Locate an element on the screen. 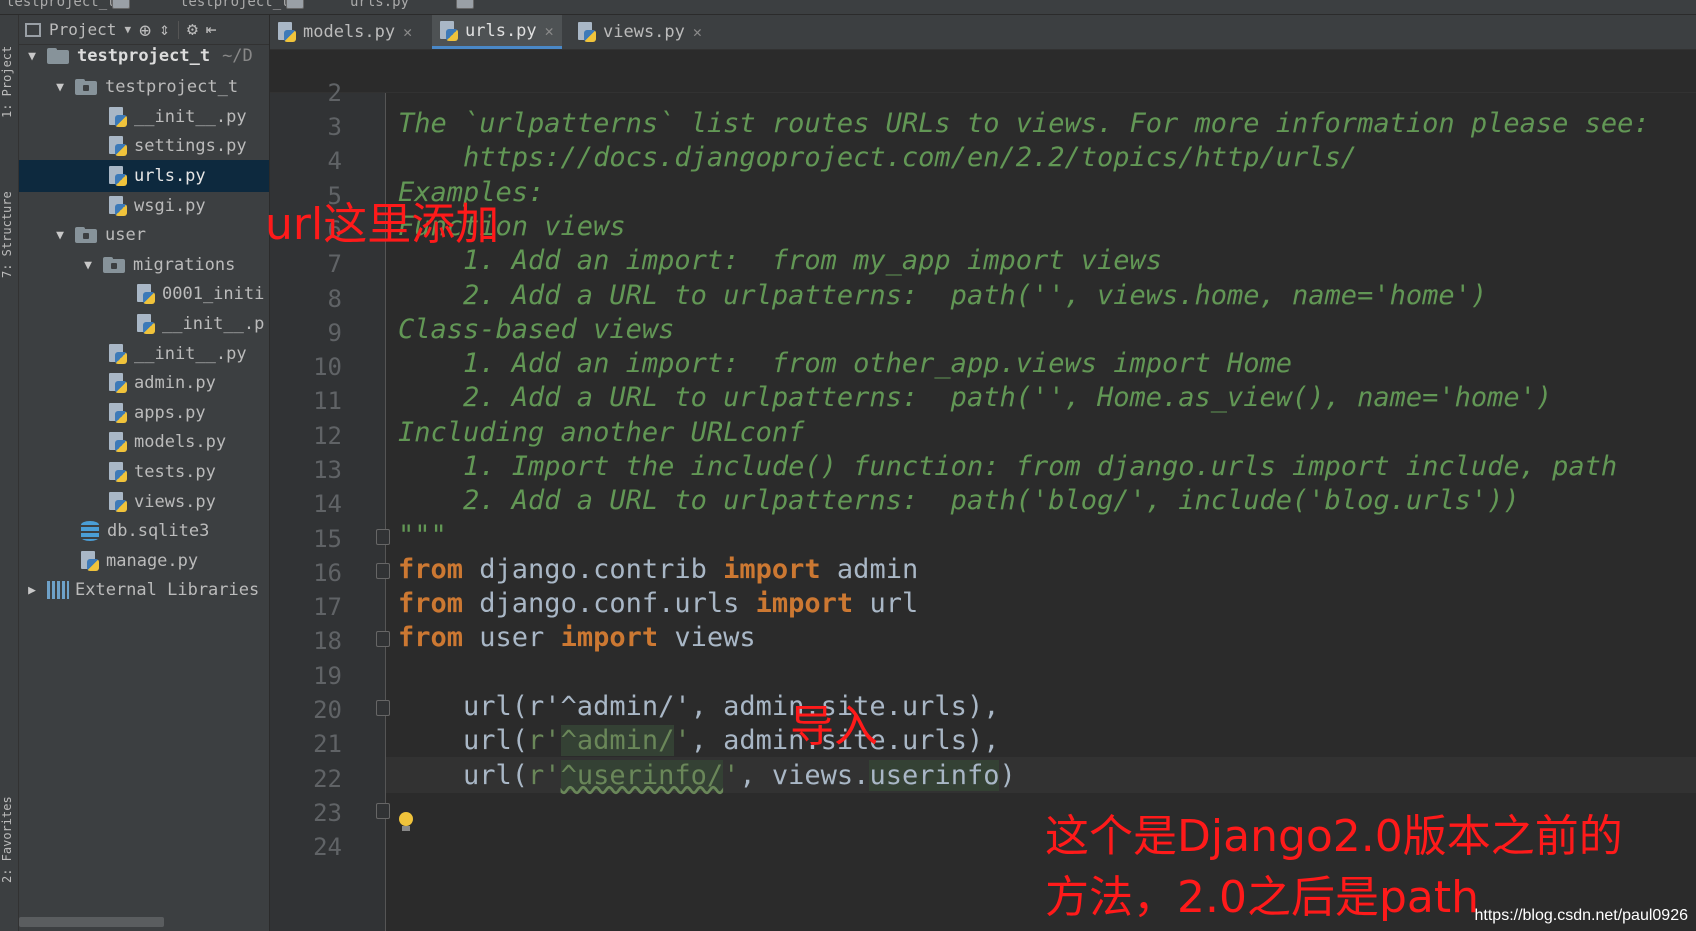 The width and height of the screenshot is (1696, 931). horizontal-scrollbar is located at coordinates (91, 922).